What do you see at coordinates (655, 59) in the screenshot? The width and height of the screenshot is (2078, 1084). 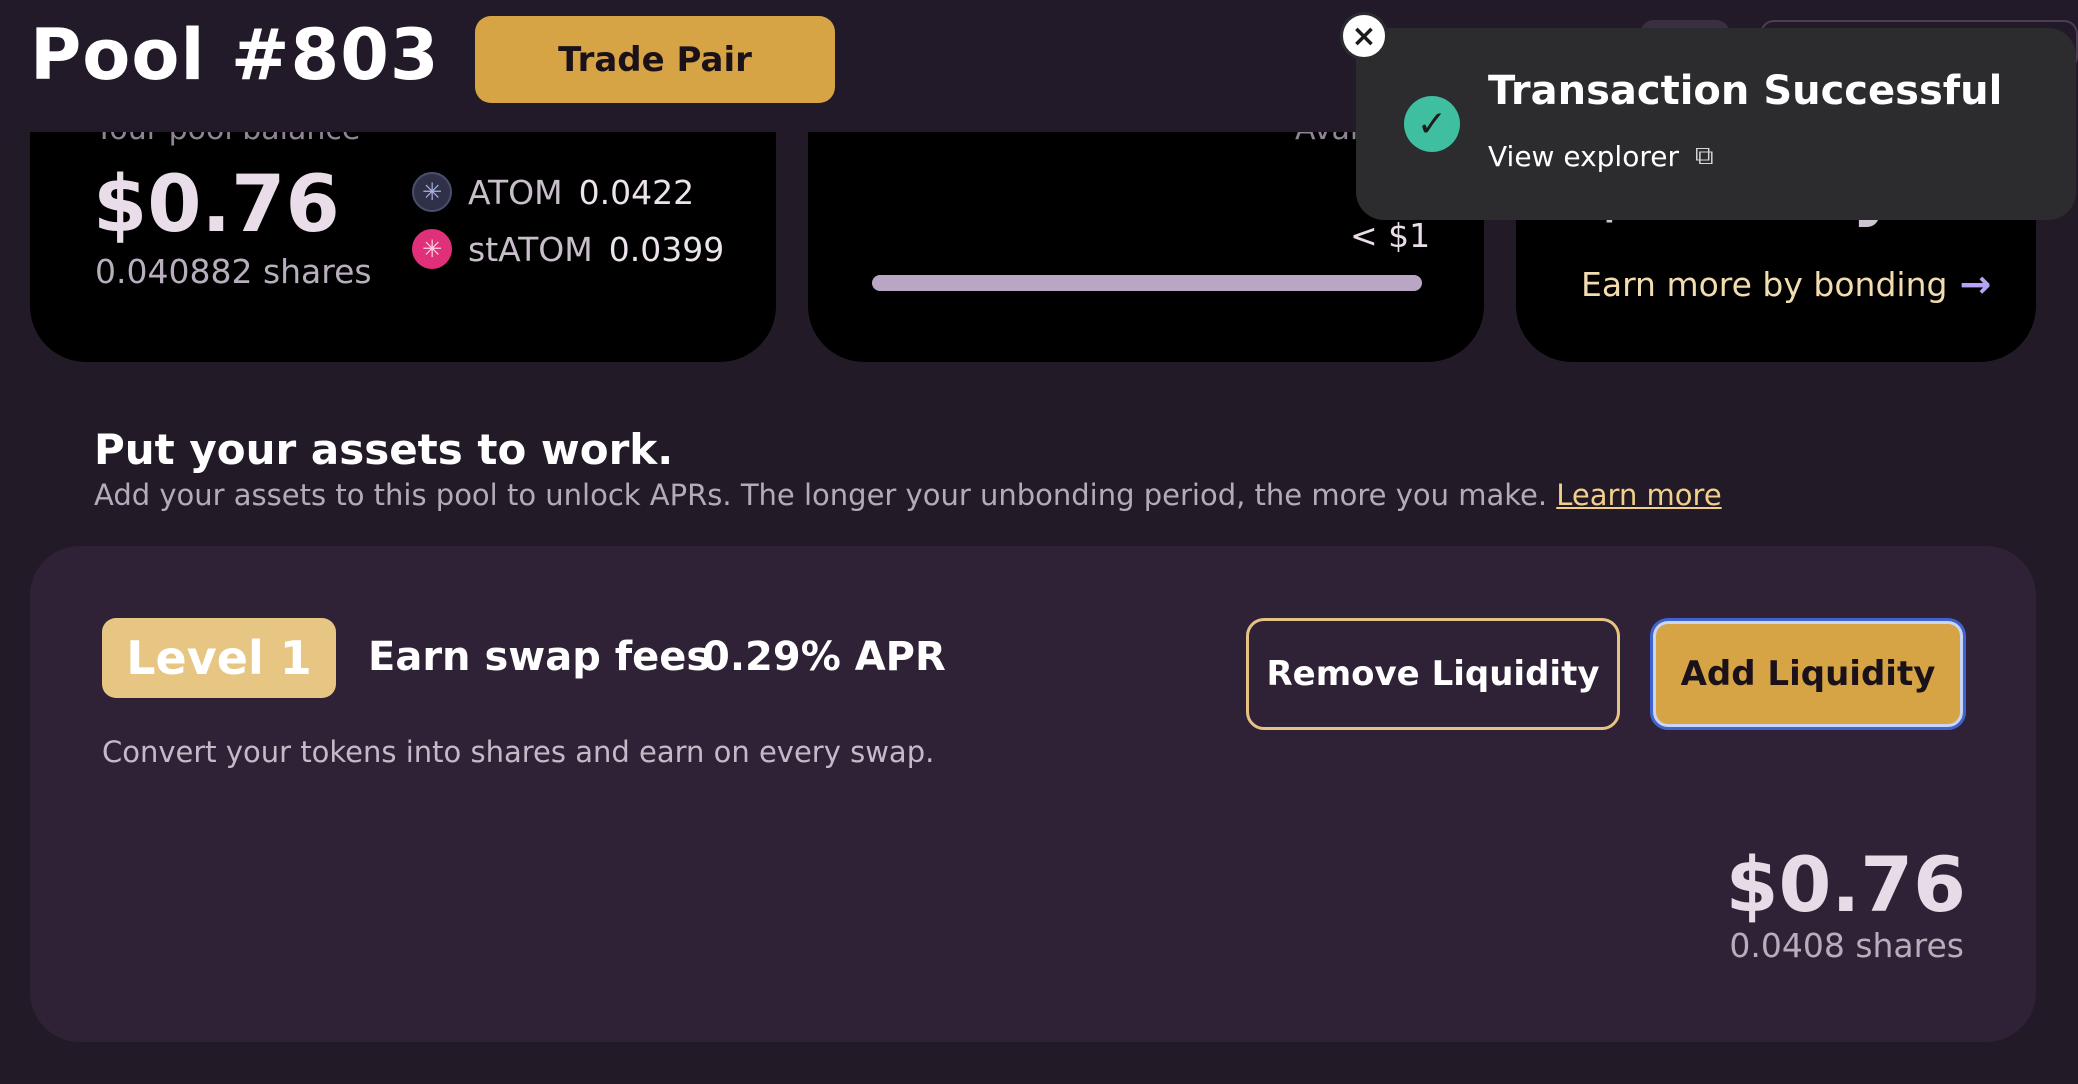 I see `trade-pair-button: Trade Pair` at bounding box center [655, 59].